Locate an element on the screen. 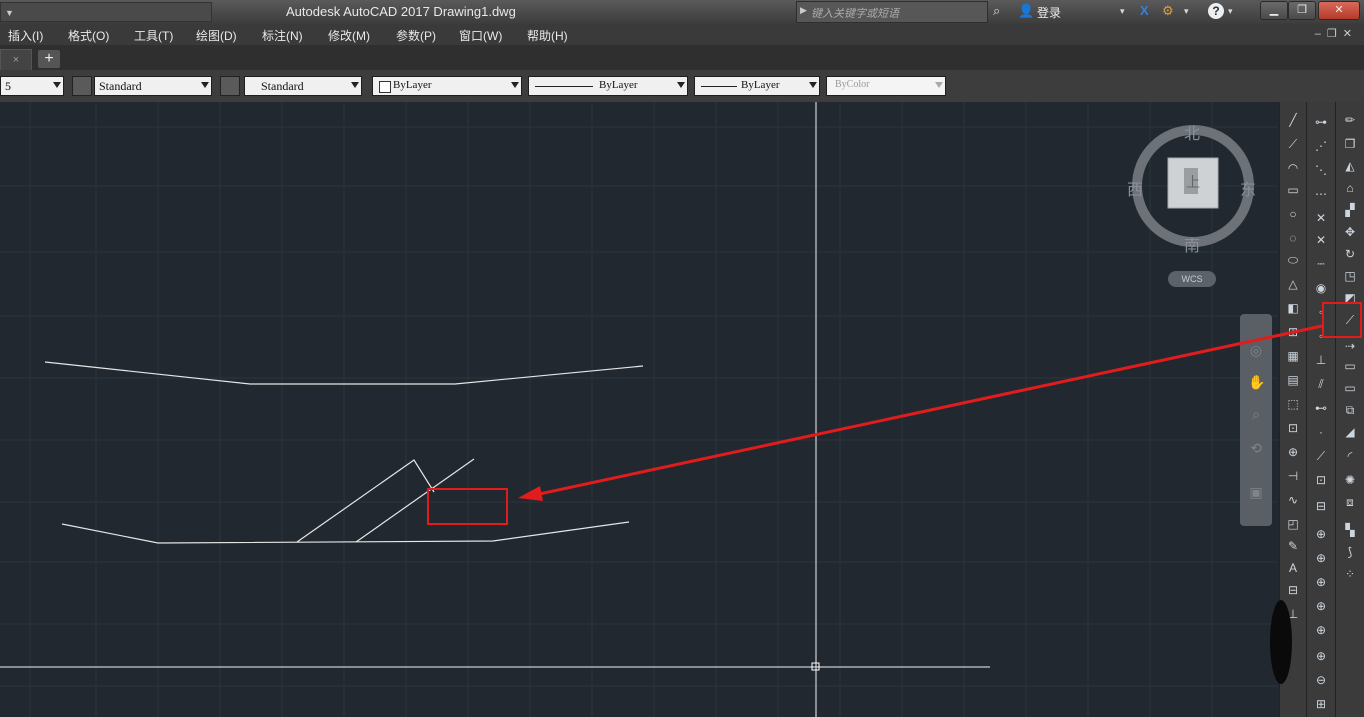 The image size is (1364, 717). dim-aligned-icon: ⋰ is located at coordinates (1321, 146).